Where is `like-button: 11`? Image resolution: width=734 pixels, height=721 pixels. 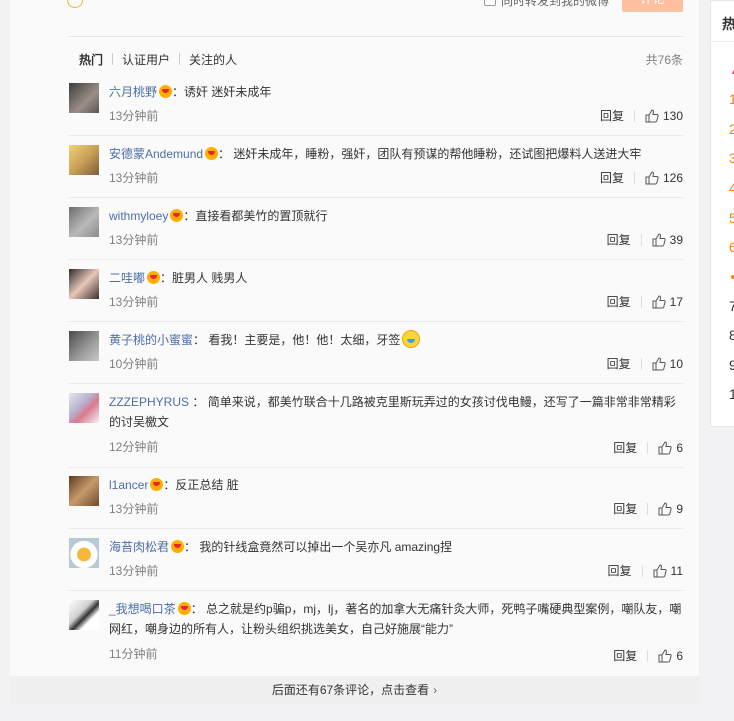 like-button: 11 is located at coordinates (668, 571).